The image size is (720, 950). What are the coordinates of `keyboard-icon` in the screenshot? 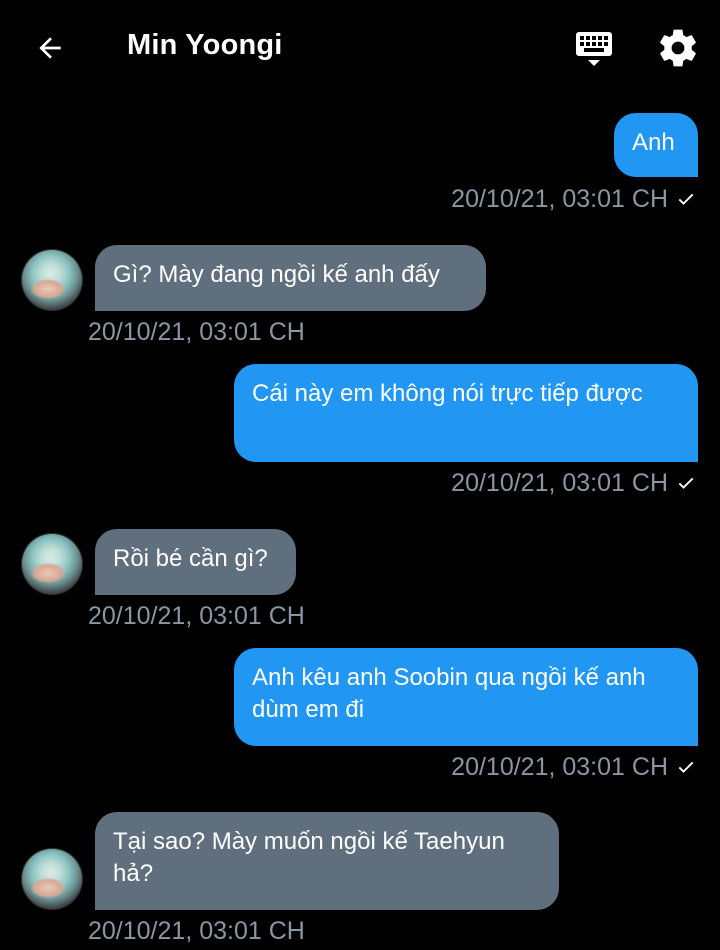 It's located at (594, 49).